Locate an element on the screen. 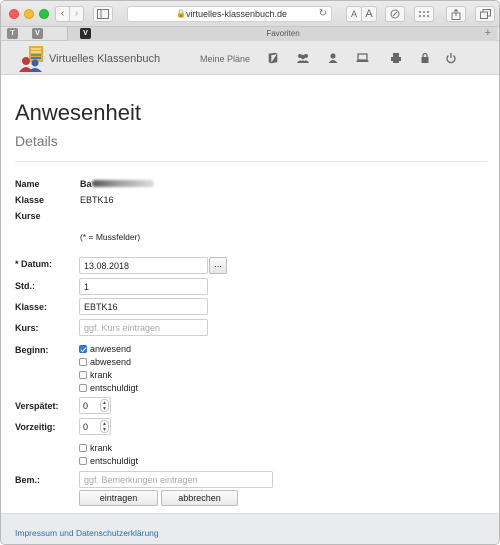  tab-active: V Favoriten + is located at coordinates (282, 34).